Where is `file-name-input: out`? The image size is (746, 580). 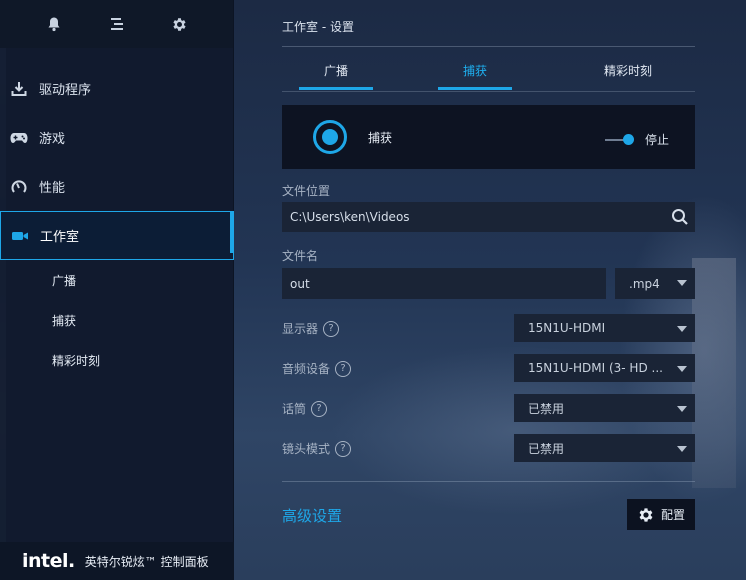 file-name-input: out is located at coordinates (444, 283).